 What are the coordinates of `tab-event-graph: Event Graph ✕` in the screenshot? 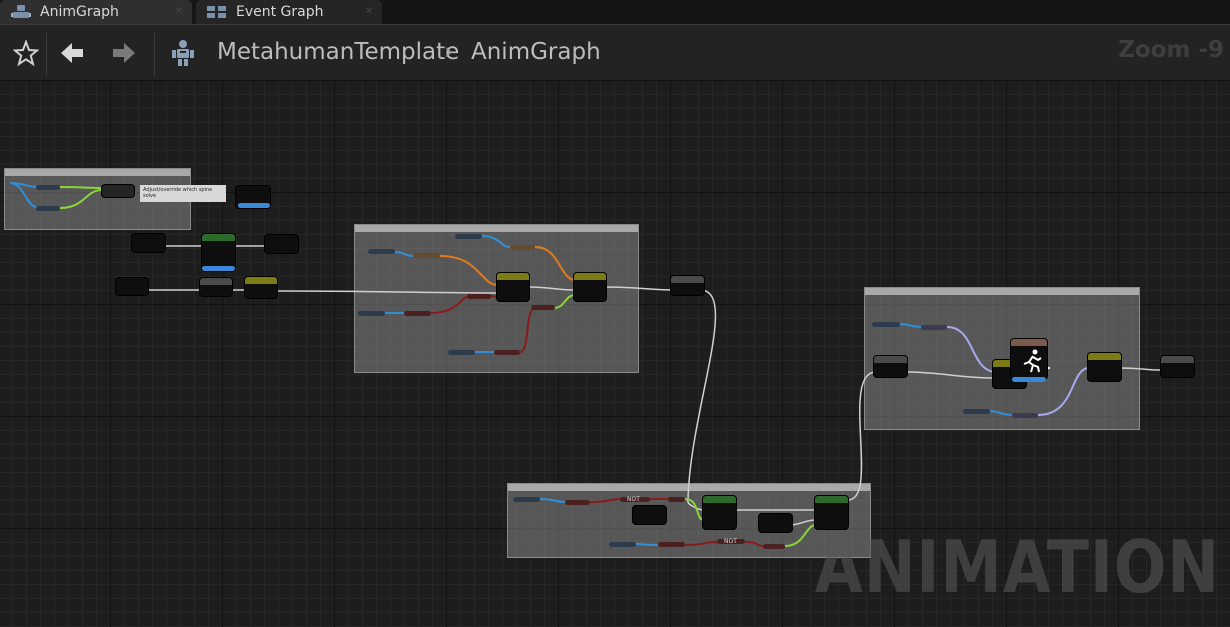 It's located at (289, 12).